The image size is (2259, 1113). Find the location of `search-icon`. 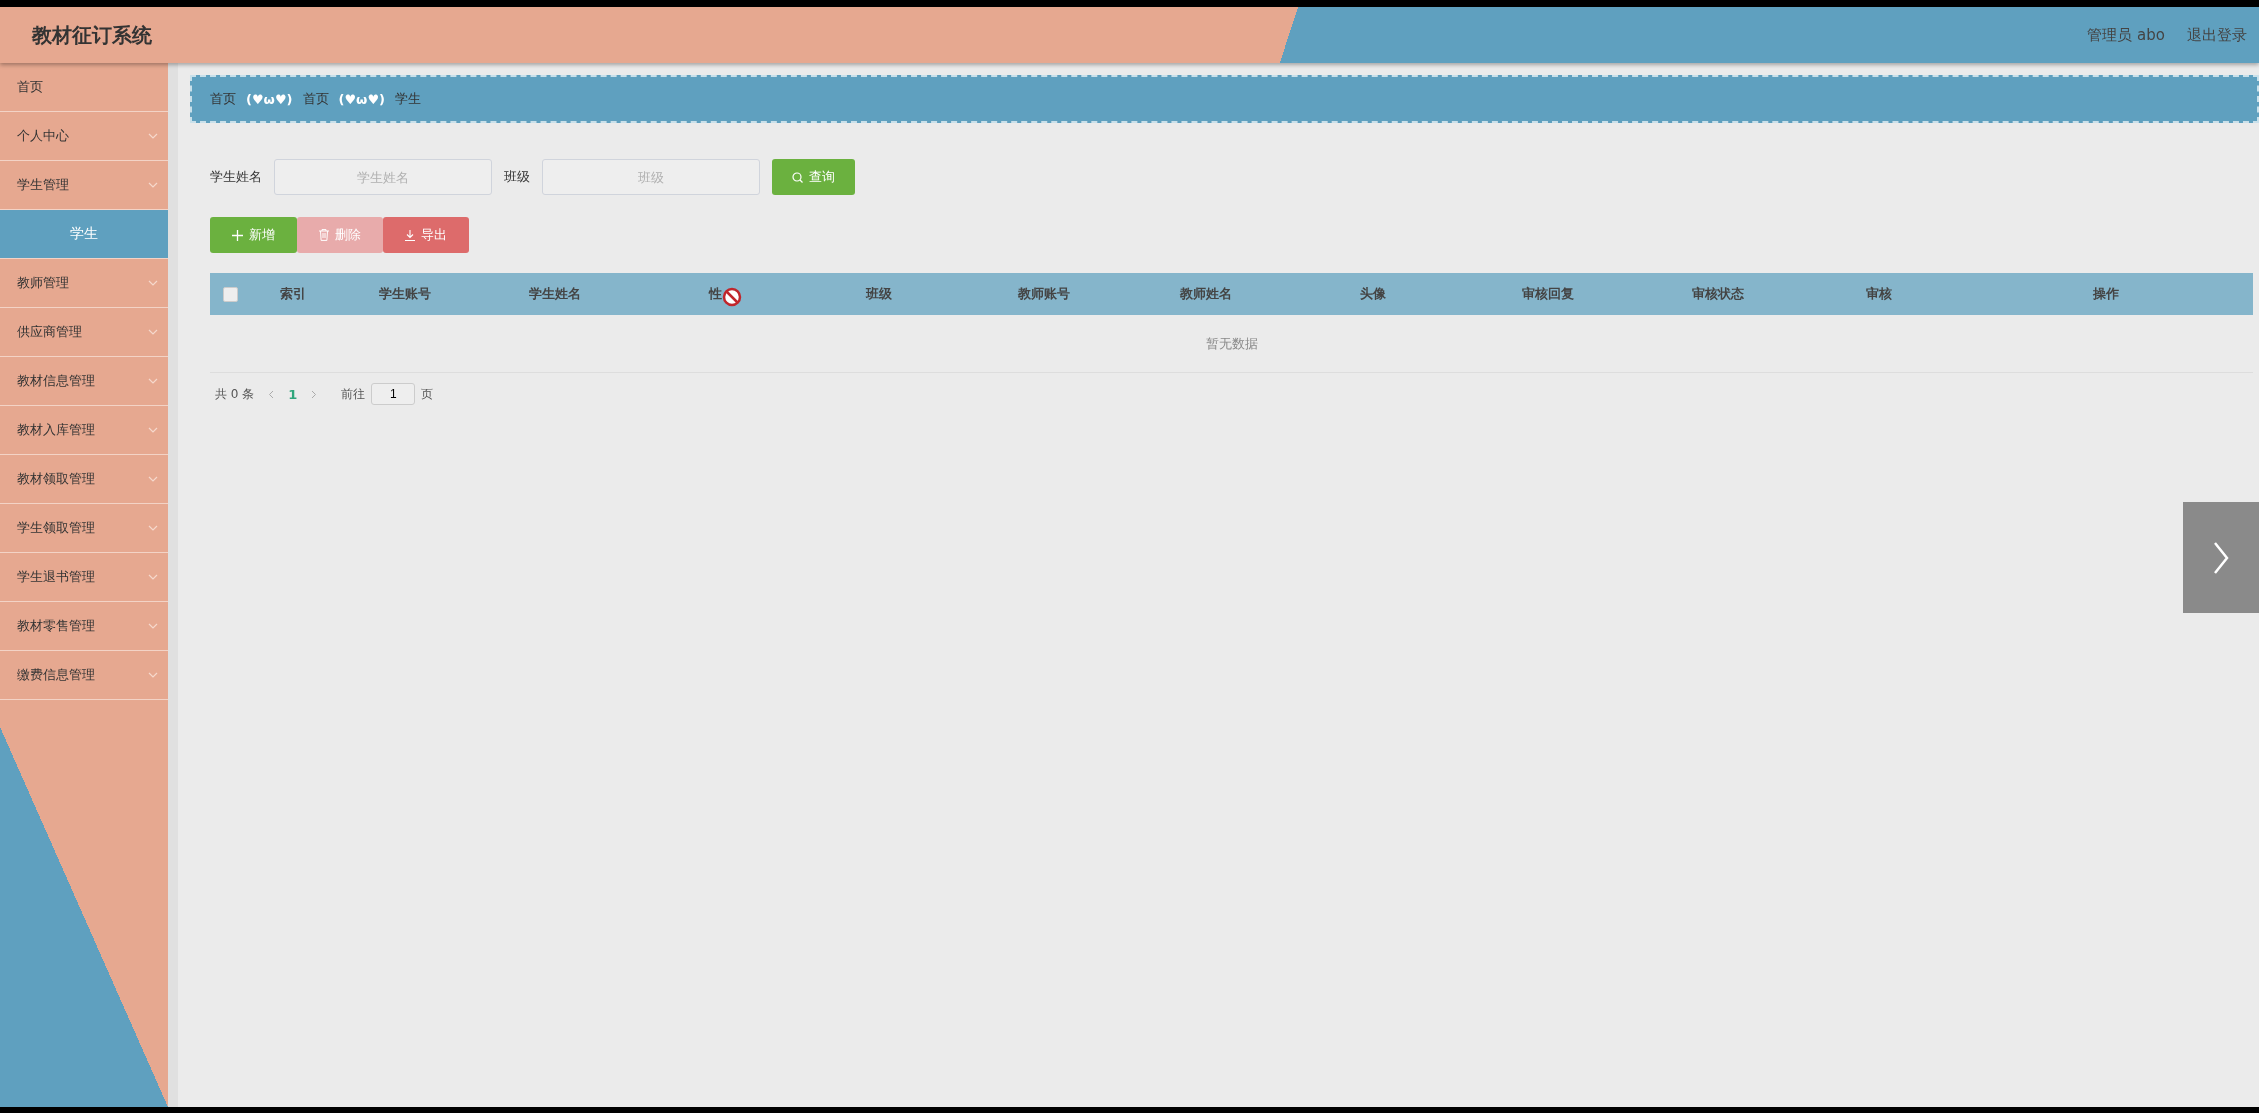

search-icon is located at coordinates (797, 177).